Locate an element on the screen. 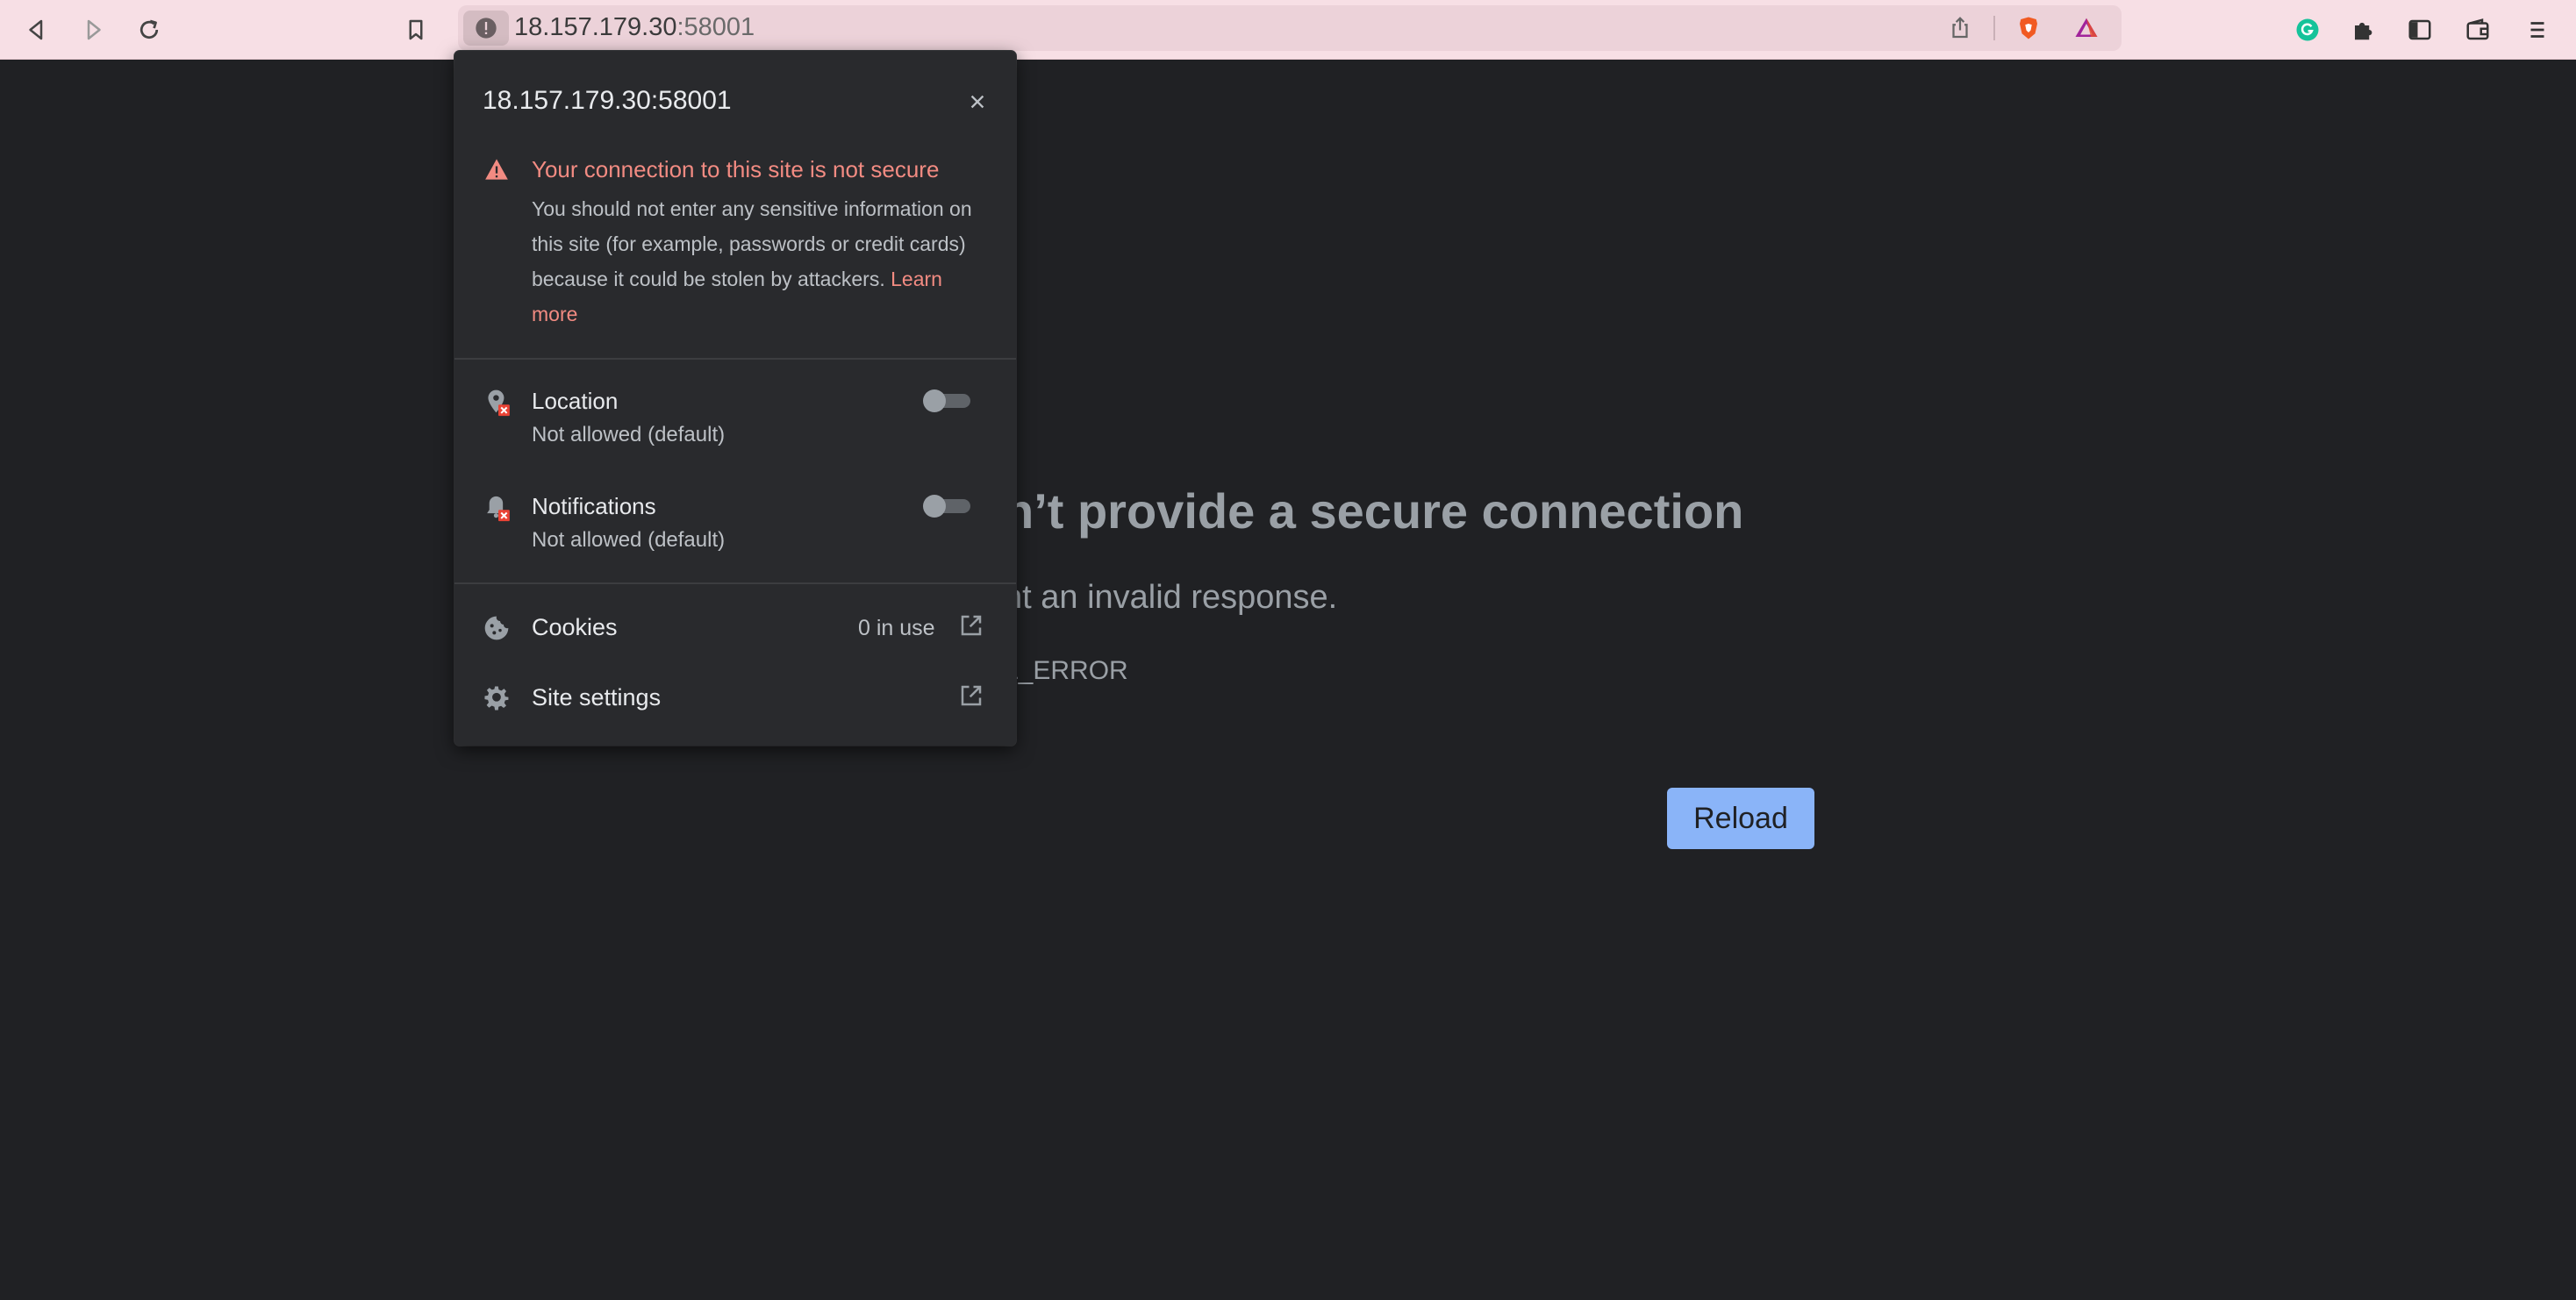 The height and width of the screenshot is (1300, 2576). cookies-label: Cookies is located at coordinates (575, 627).